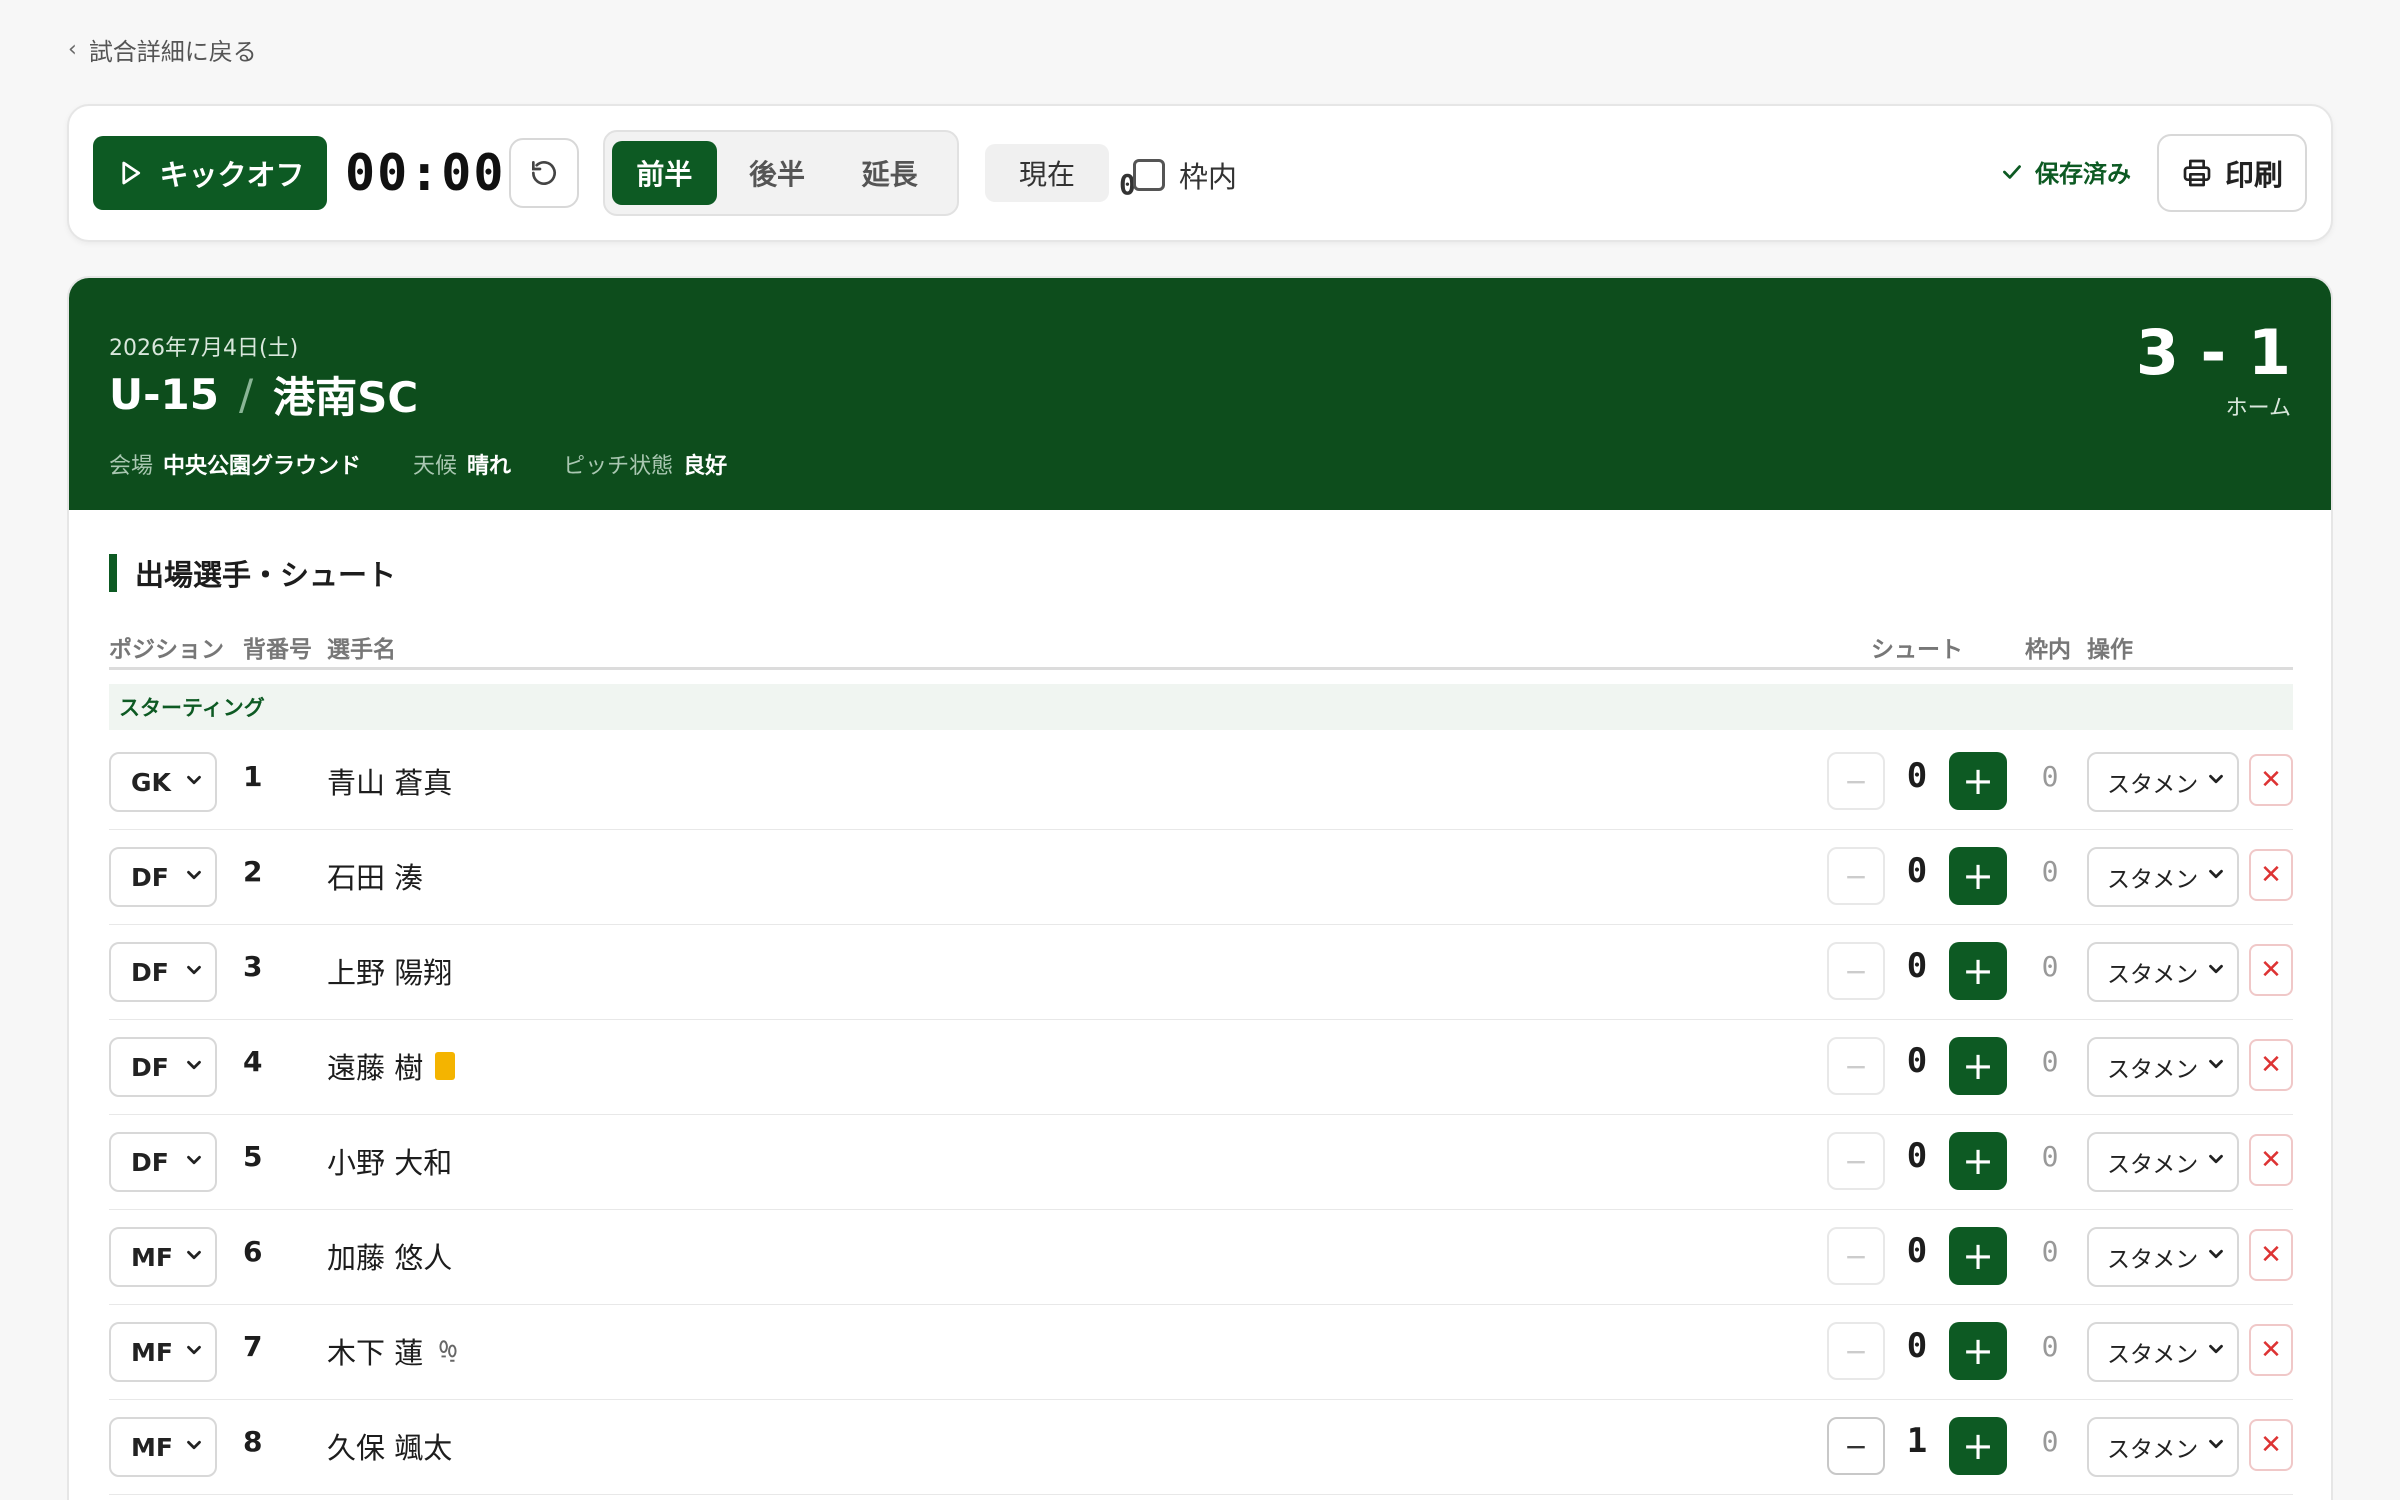  What do you see at coordinates (1185, 175) in the screenshot?
I see `on-target-toggle: 枠内` at bounding box center [1185, 175].